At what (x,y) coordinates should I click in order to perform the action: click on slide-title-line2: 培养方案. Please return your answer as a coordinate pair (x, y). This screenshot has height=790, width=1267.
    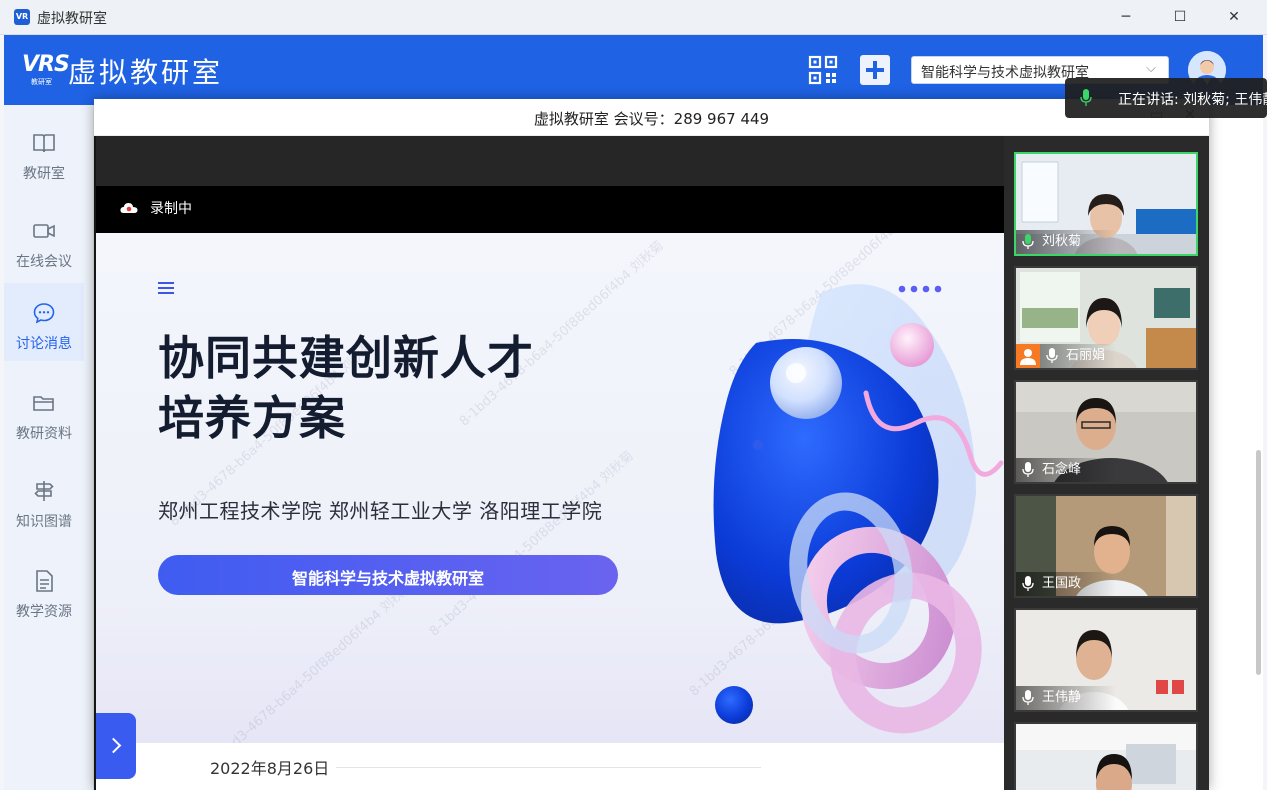
    Looking at the image, I should click on (252, 418).